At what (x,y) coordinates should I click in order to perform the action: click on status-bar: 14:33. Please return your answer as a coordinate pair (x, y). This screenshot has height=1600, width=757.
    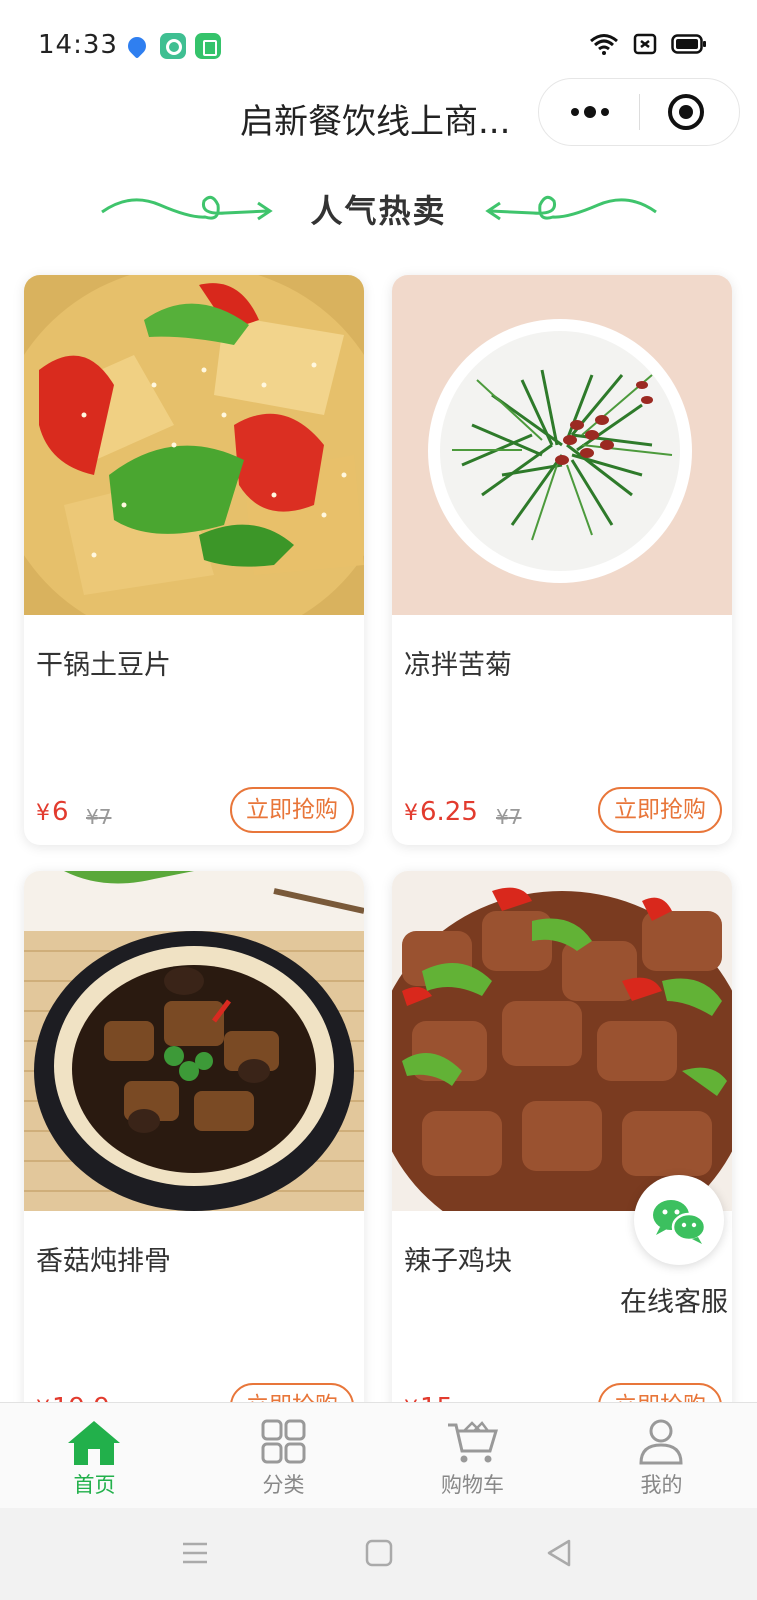
    Looking at the image, I should click on (378, 45).